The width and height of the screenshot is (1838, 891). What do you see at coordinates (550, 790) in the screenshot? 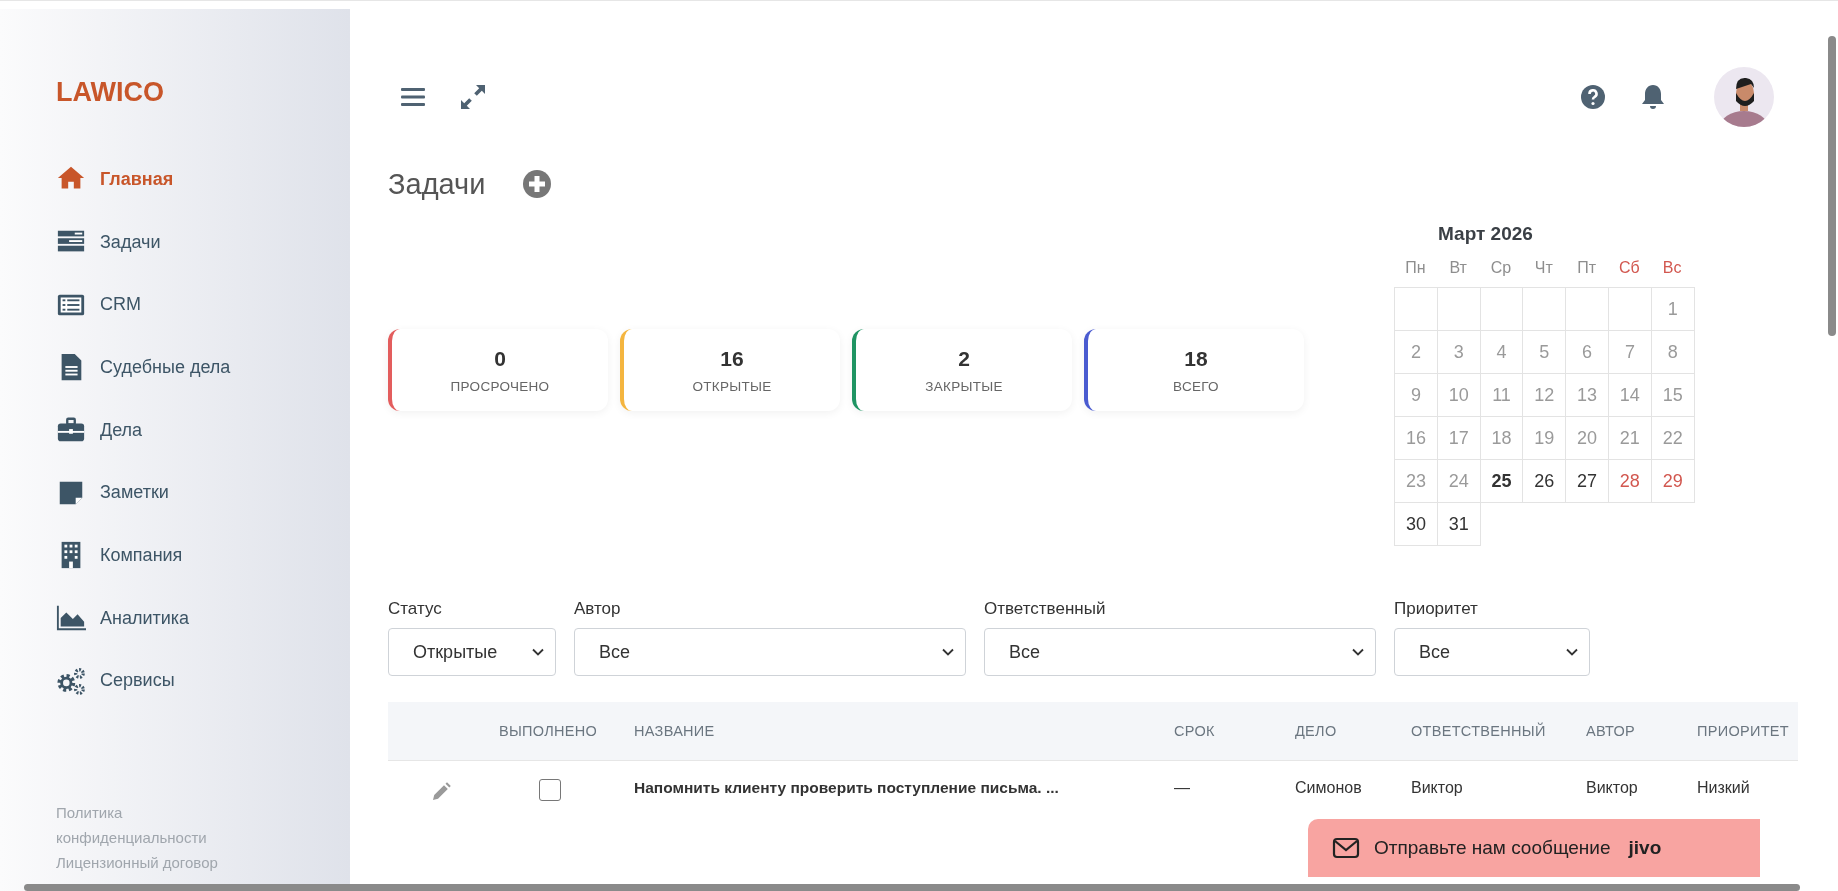
I see `done-checkbox` at bounding box center [550, 790].